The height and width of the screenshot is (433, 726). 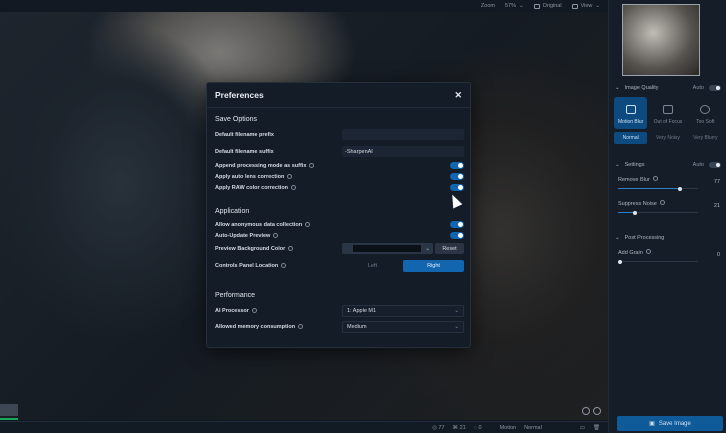 I want to click on color-swatch, so click(x=387, y=248).